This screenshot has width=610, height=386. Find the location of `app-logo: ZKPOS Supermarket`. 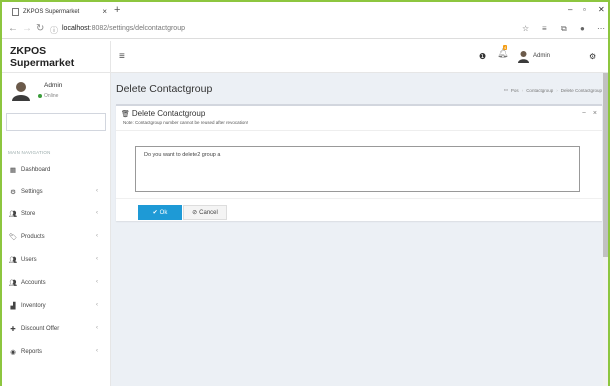

app-logo: ZKPOS Supermarket is located at coordinates (56, 57).